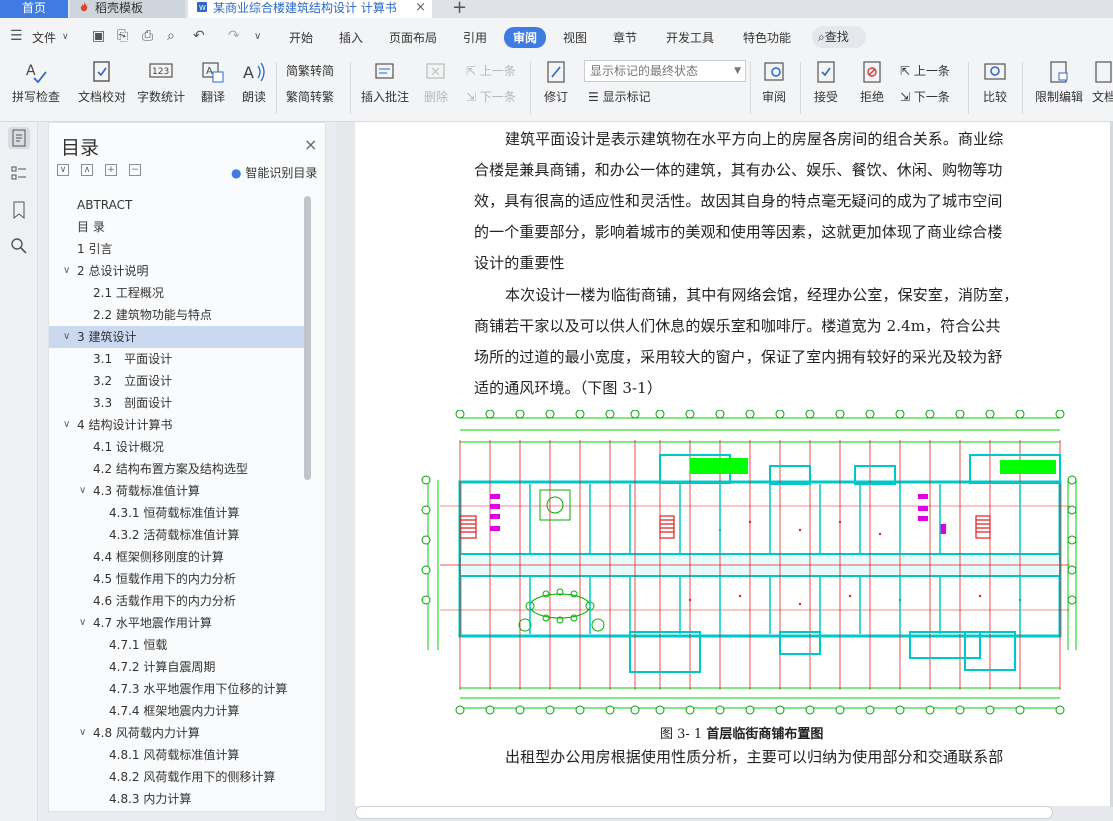  What do you see at coordinates (177, 711) in the screenshot?
I see `toc-item: 4.7.4 框架地震内力计算` at bounding box center [177, 711].